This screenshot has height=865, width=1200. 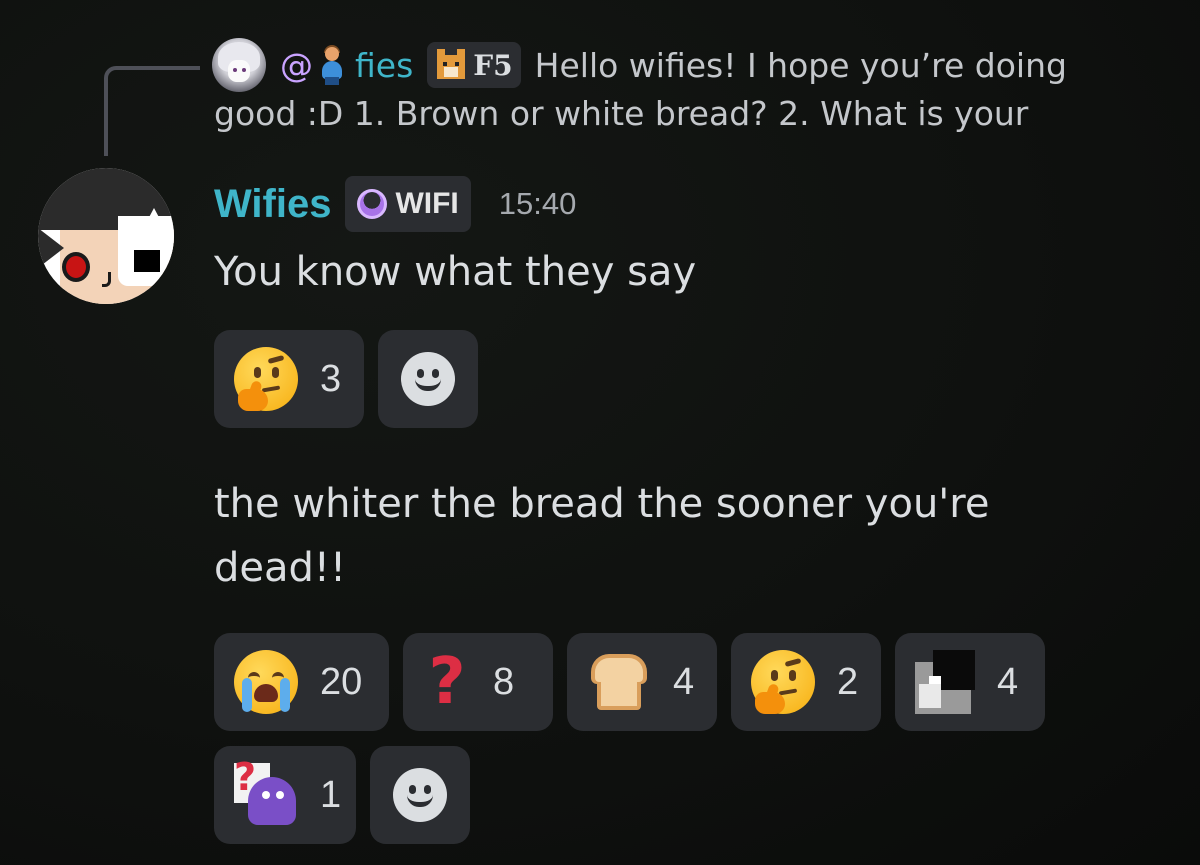 What do you see at coordinates (427, 203) in the screenshot?
I see `author-tag-label: WIFI` at bounding box center [427, 203].